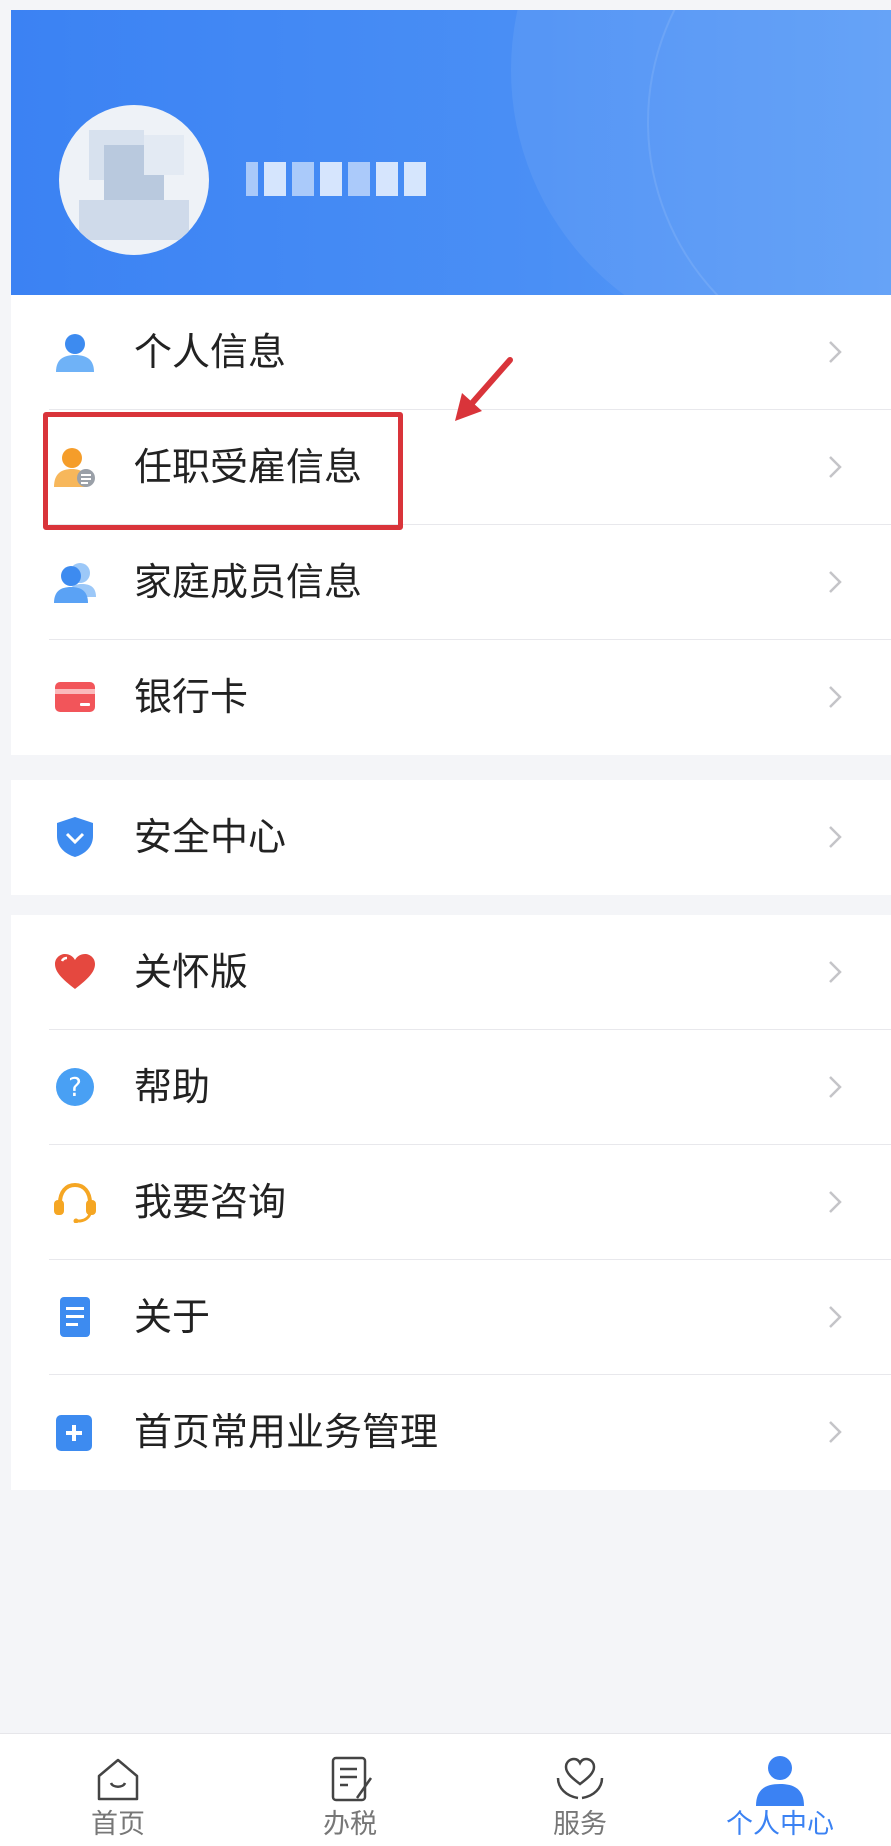 The width and height of the screenshot is (891, 1846). I want to click on menu-item-label: 首页常用业务管理, so click(286, 1432).